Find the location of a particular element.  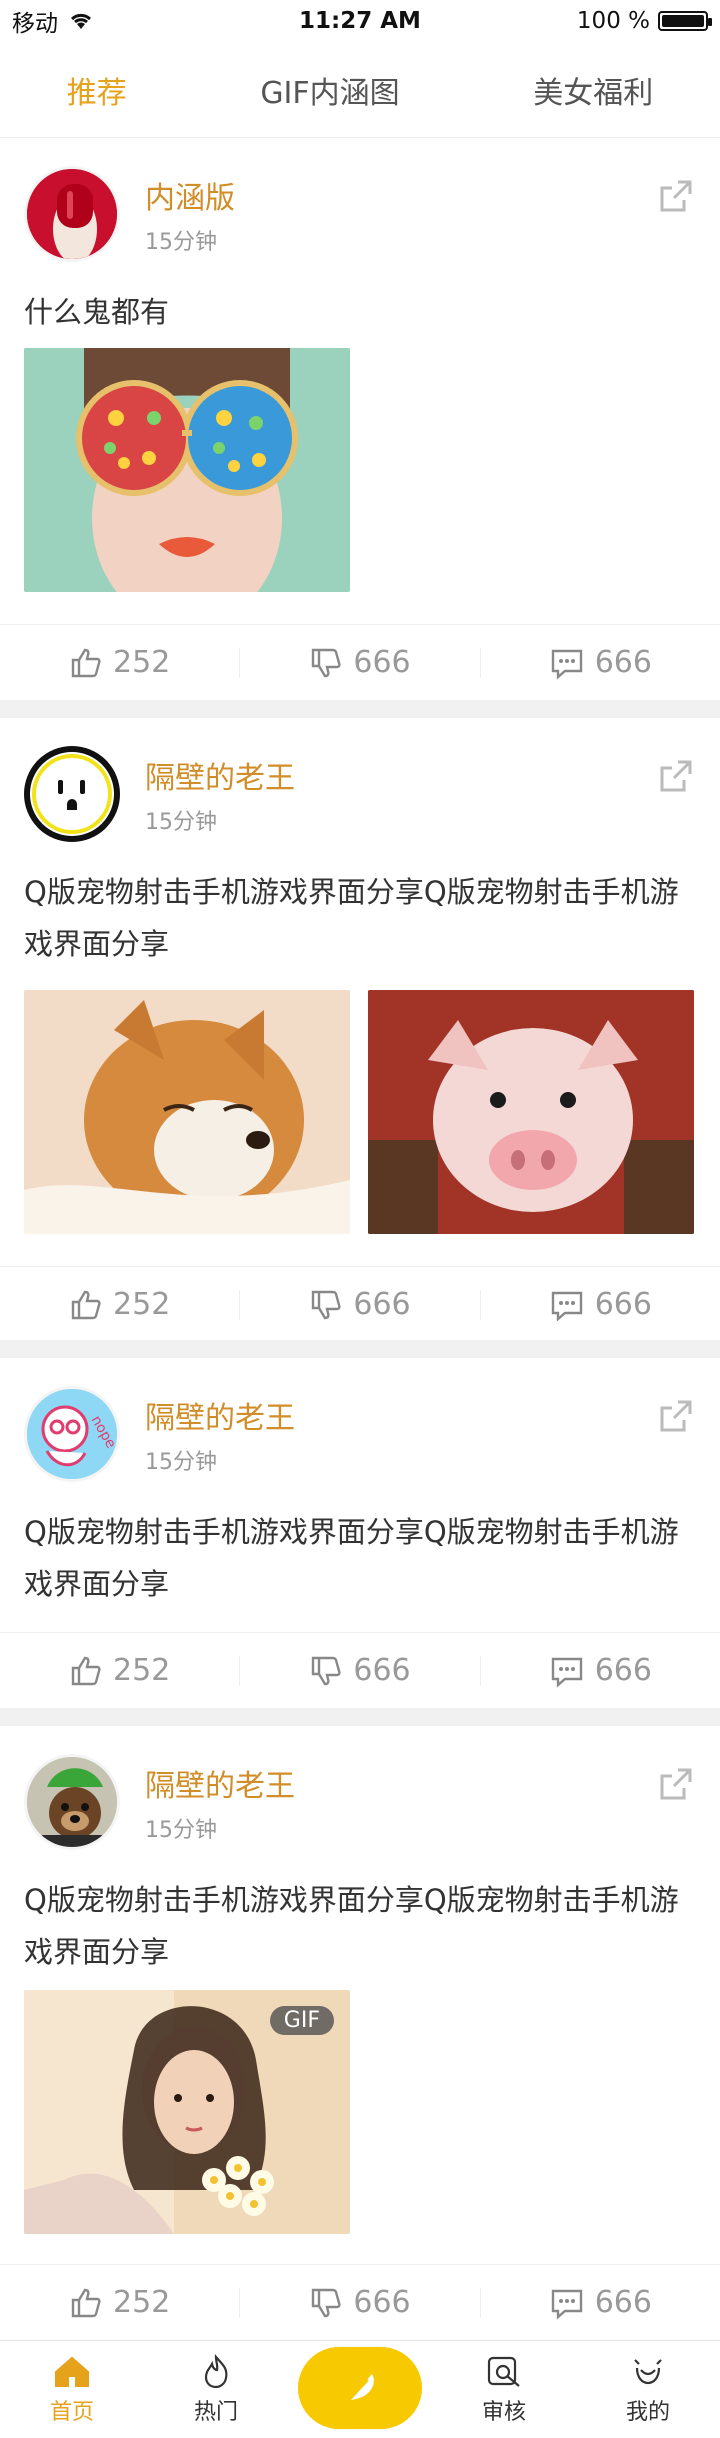

gif-badge: GIF is located at coordinates (301, 2020).